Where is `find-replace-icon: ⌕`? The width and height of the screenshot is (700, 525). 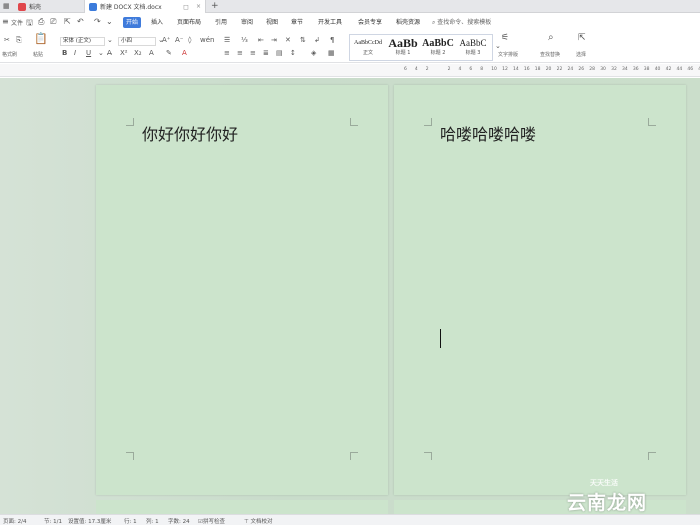 find-replace-icon: ⌕ is located at coordinates (551, 38).